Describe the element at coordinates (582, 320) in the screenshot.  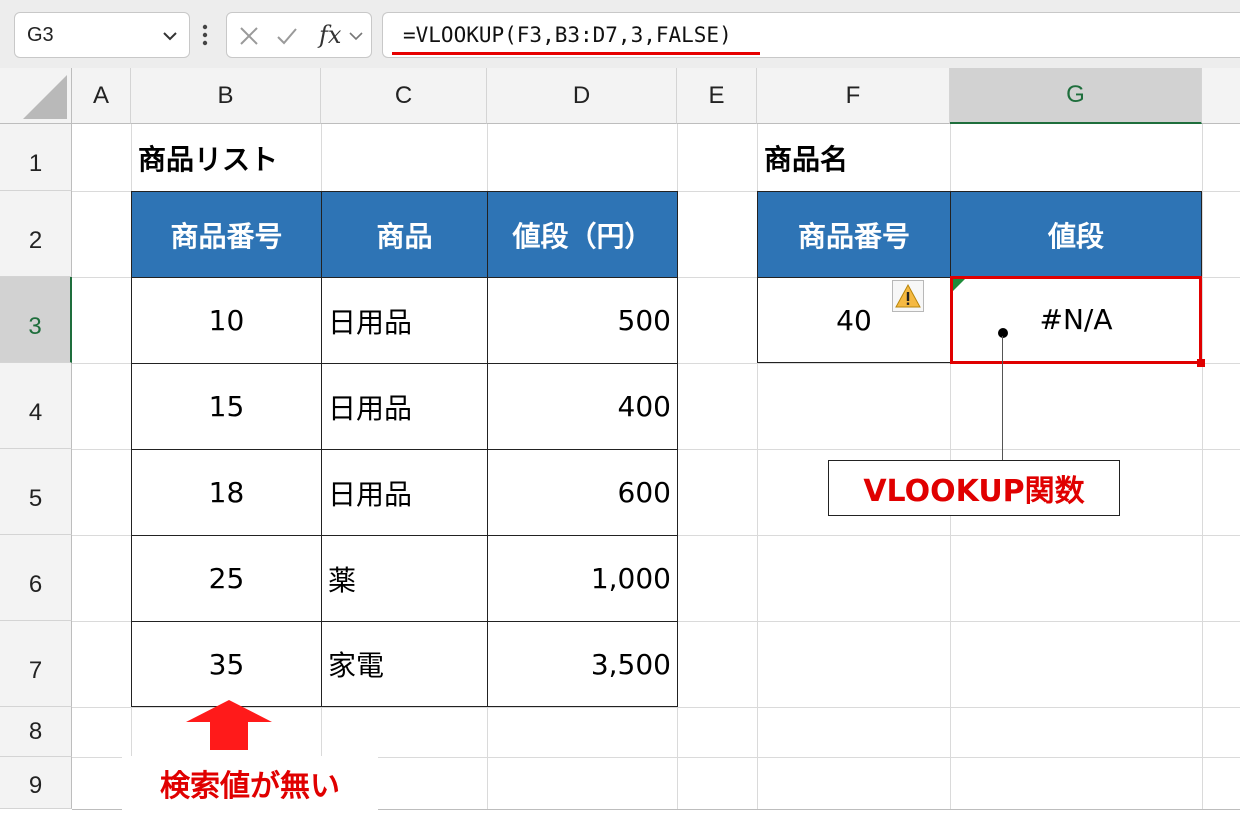
I see `cell-d3: 500` at that location.